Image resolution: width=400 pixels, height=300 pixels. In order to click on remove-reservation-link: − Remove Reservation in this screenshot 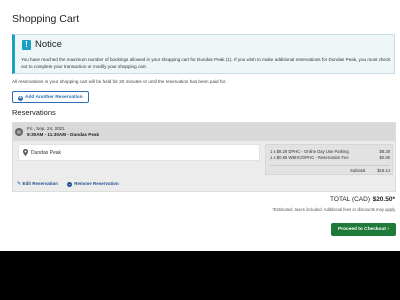, I will do `click(93, 184)`.